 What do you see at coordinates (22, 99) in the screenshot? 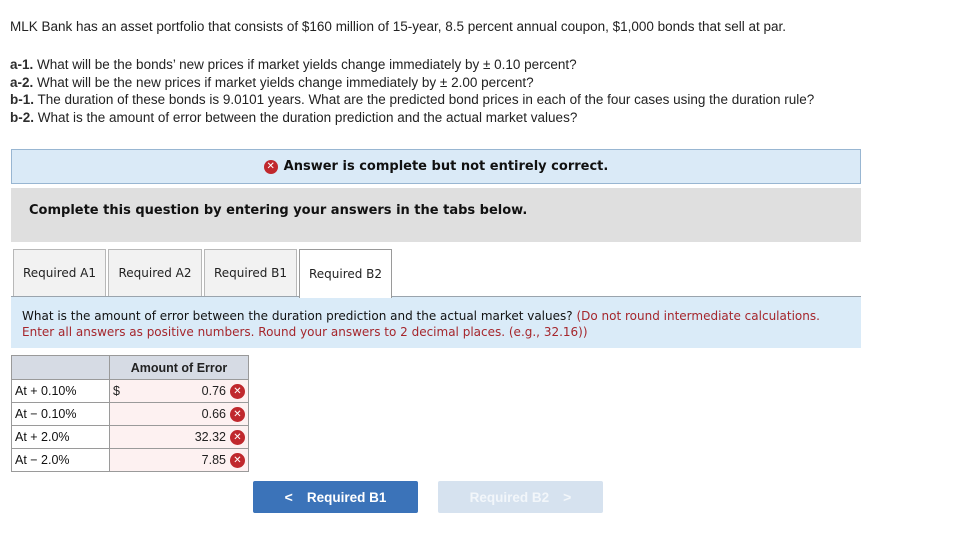
I see `question-label: b-1.` at bounding box center [22, 99].